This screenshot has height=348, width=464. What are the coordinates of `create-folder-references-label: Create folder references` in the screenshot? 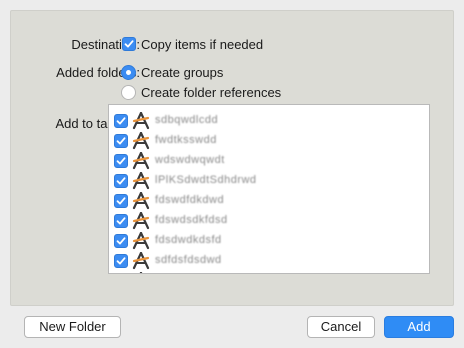 It's located at (211, 92).